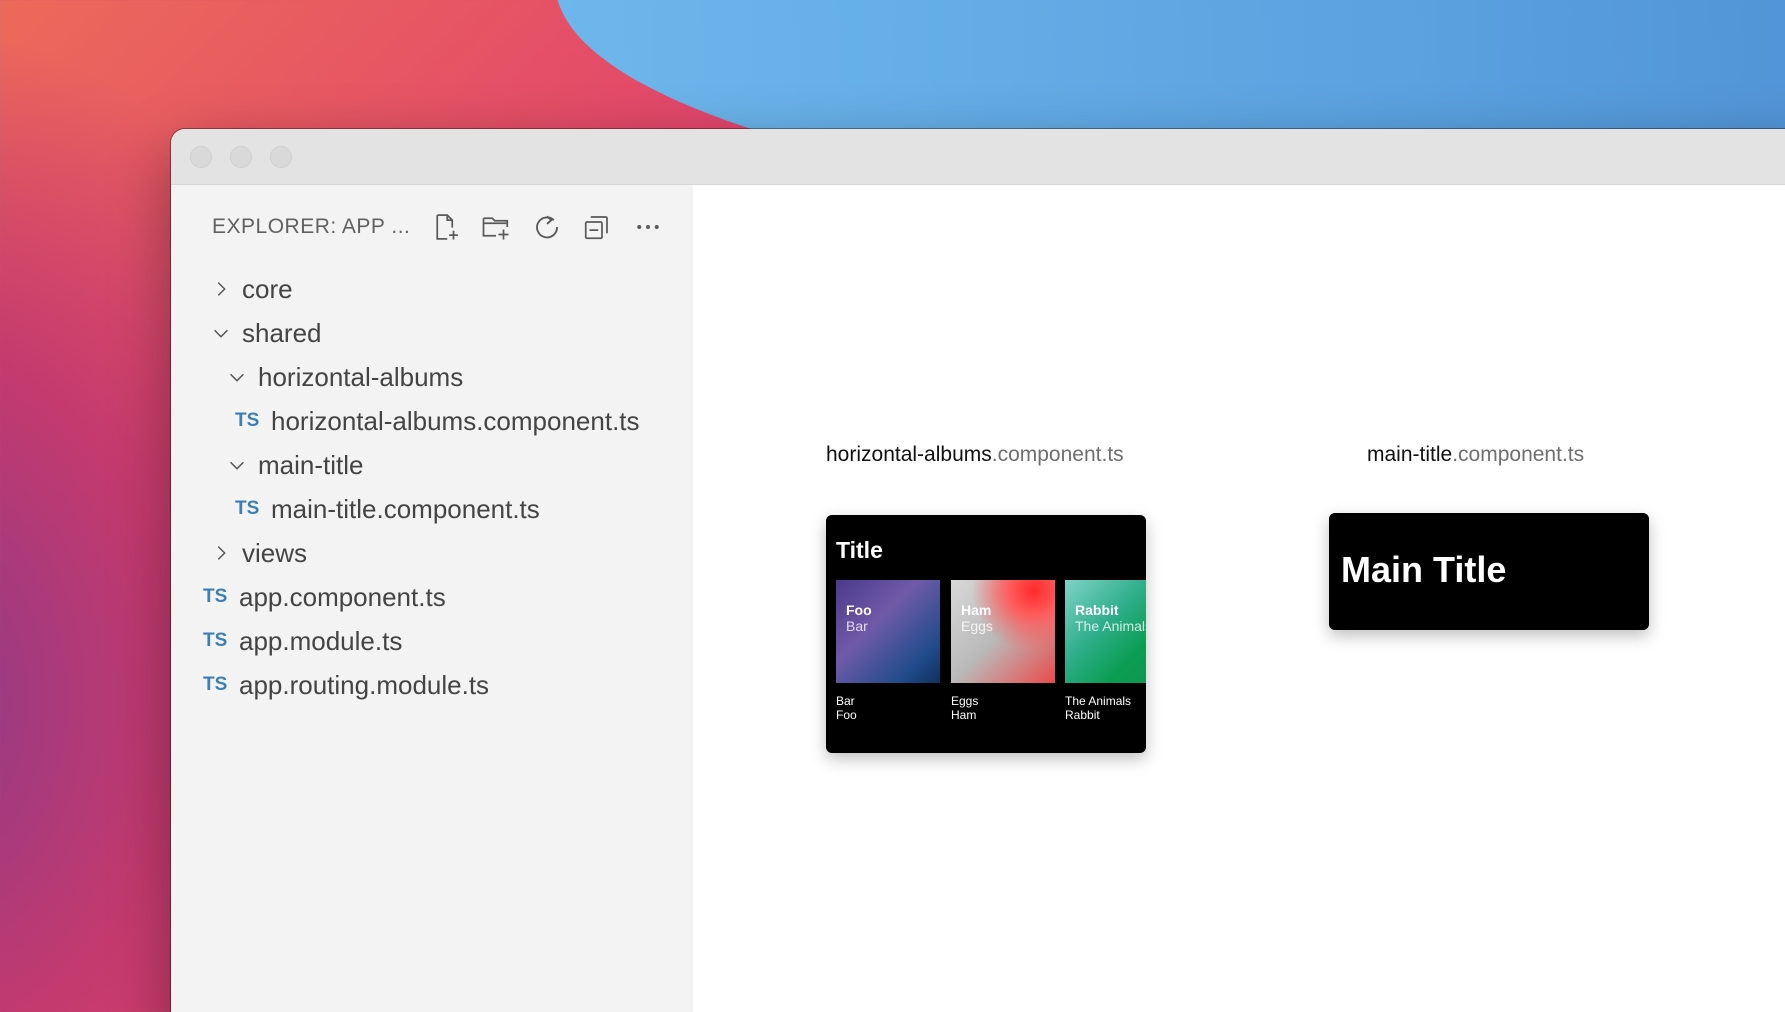  What do you see at coordinates (1082, 715) in the screenshot?
I see `album-caption-line: Rabbit` at bounding box center [1082, 715].